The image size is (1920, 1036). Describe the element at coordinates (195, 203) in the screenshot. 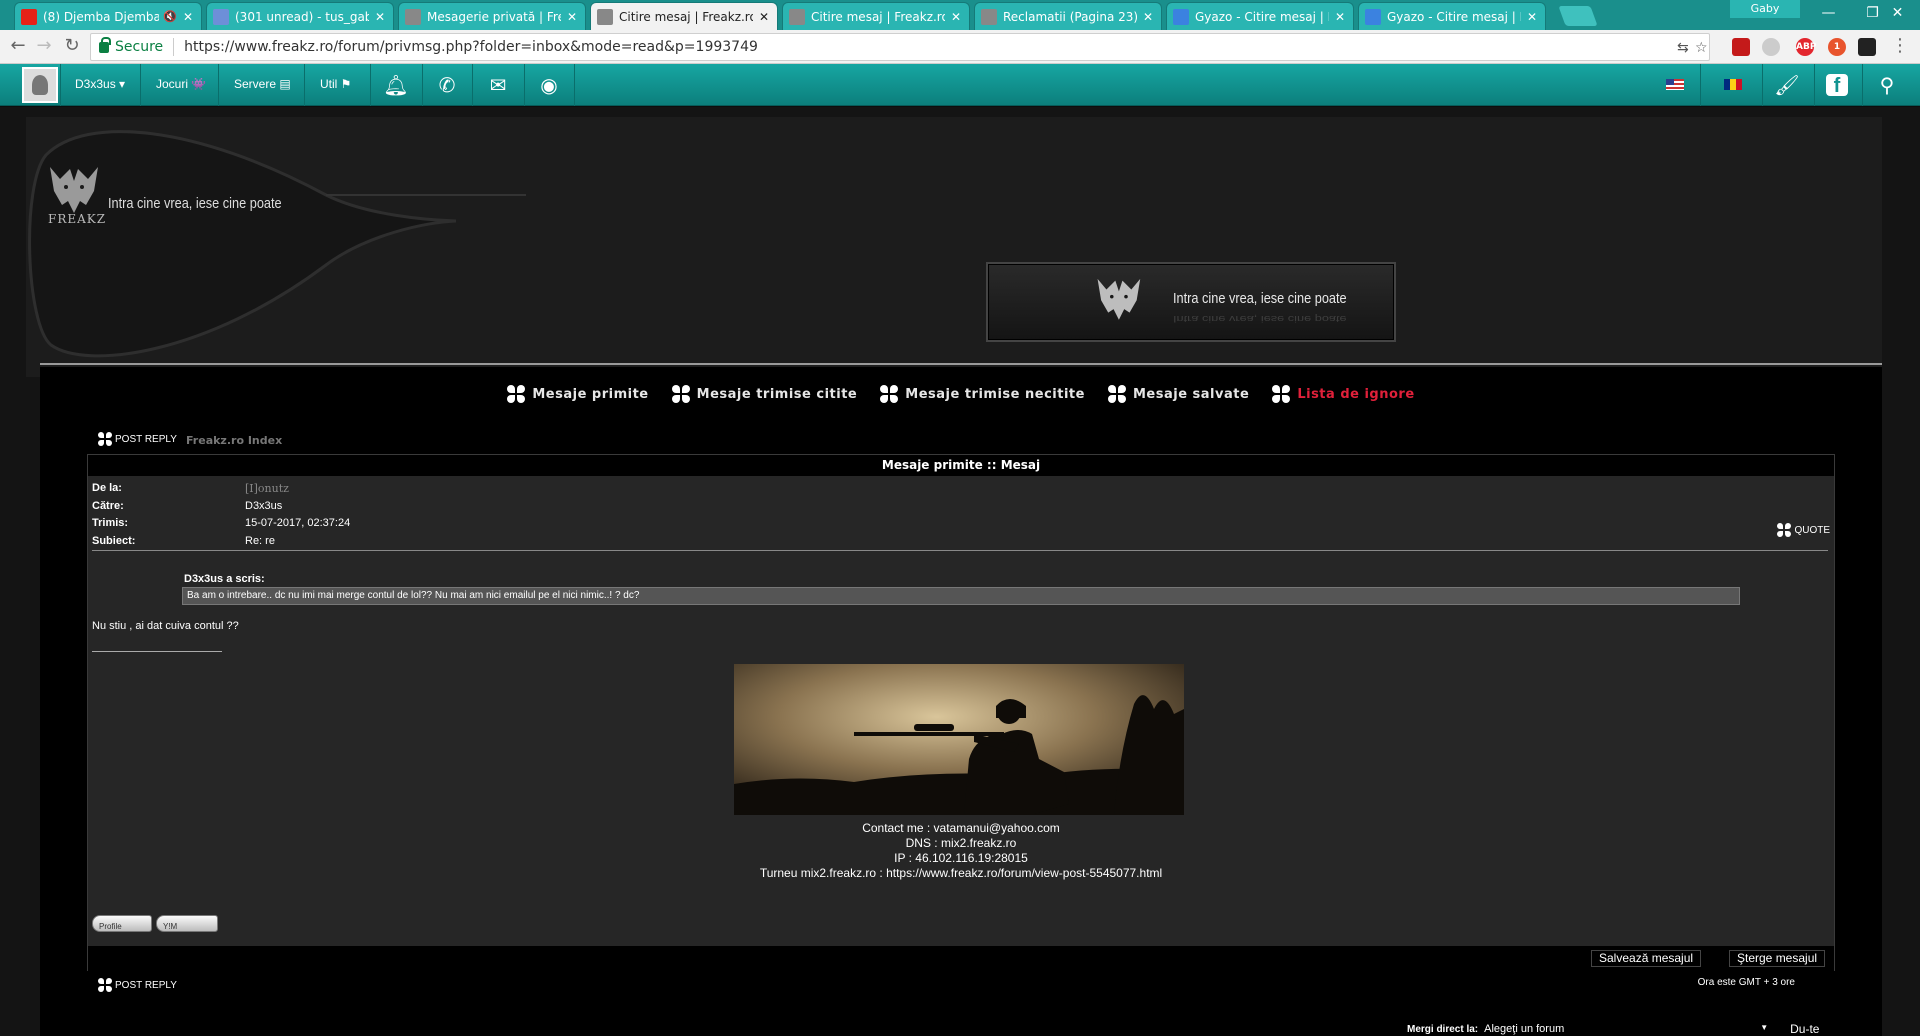

I see `site-slogan: Intra cine vrea, iese cine poate` at that location.